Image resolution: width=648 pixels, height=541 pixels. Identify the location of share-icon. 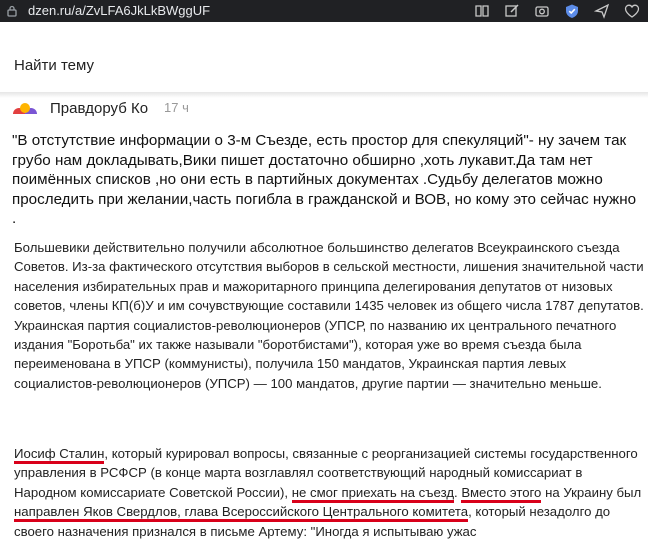
(601, 11).